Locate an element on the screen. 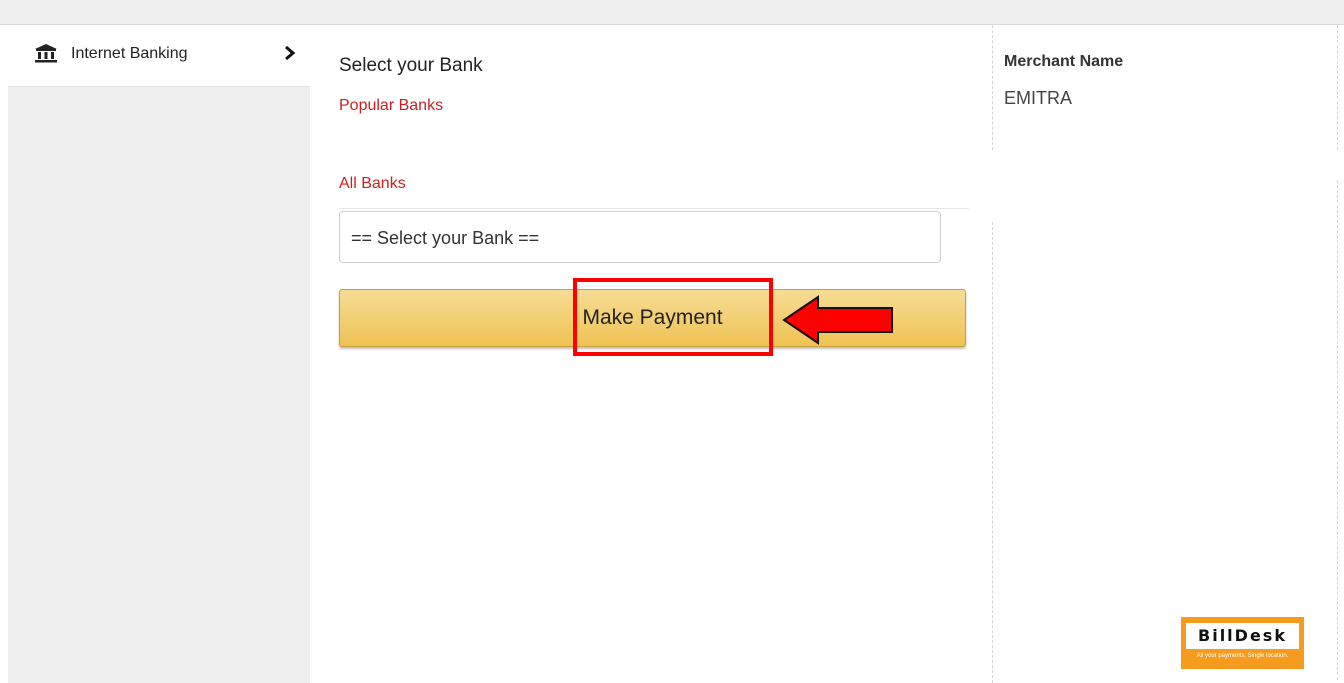 The width and height of the screenshot is (1344, 683). bank-select-dropdown: == Select your Bank == is located at coordinates (640, 237).